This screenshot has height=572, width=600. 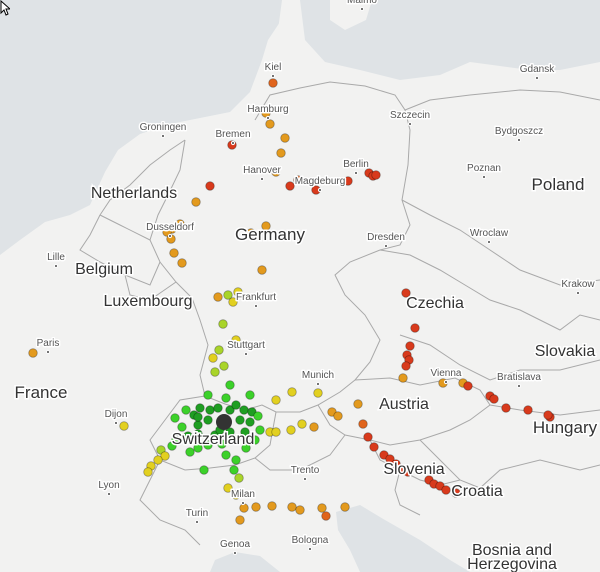 I want to click on country-label: Poland, so click(x=558, y=184).